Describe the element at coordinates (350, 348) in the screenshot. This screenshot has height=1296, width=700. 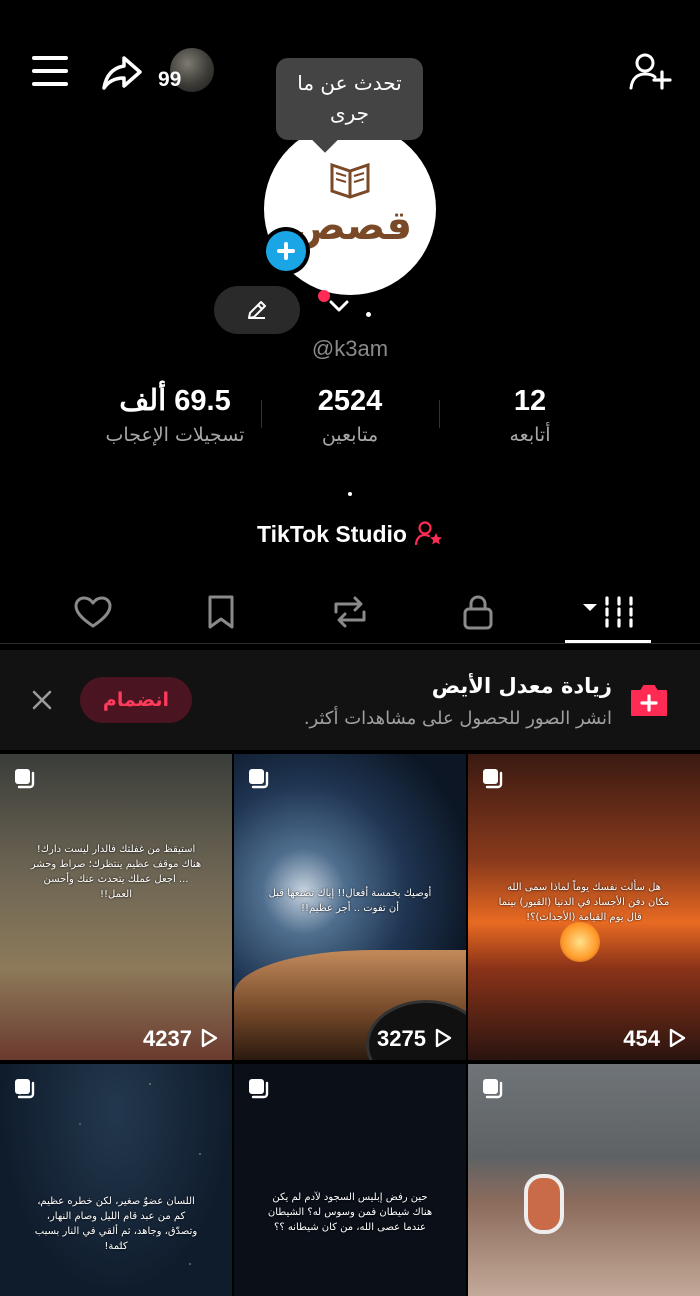
I see `username-handle: @k3am` at that location.